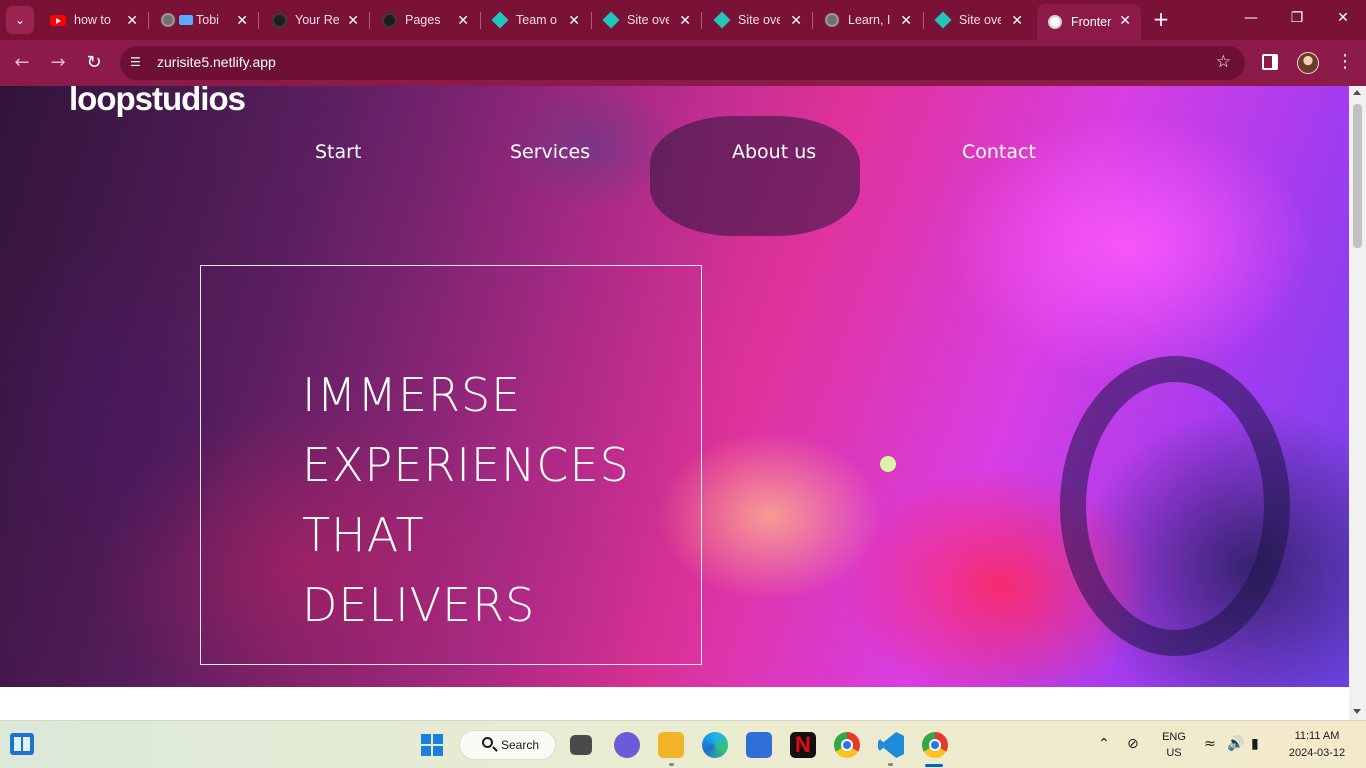 The height and width of the screenshot is (768, 1366). Describe the element at coordinates (1343, 18) in the screenshot. I see `close-window-icon: ✕` at that location.